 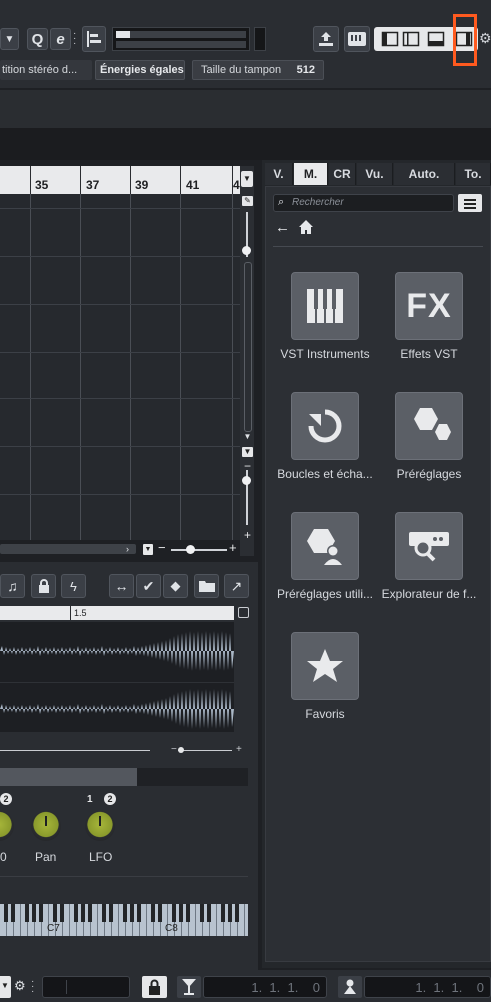 I want to click on apply-button: ✔, so click(x=148, y=586).